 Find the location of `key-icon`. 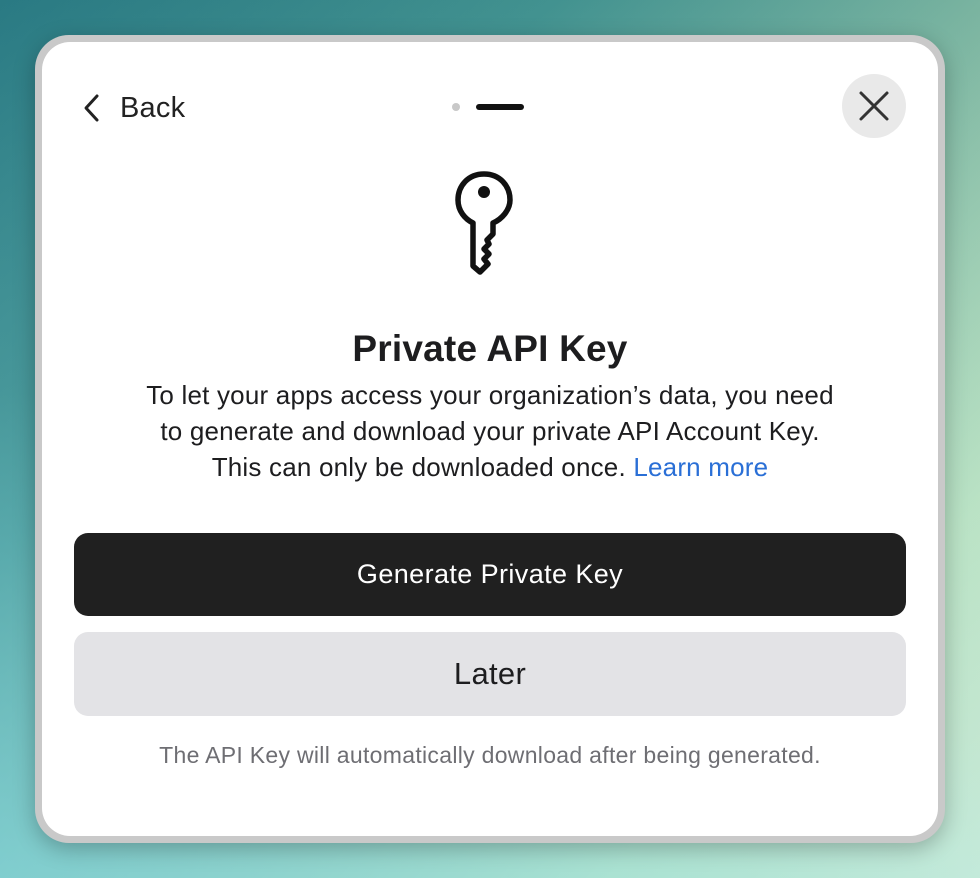

key-icon is located at coordinates (484, 223).